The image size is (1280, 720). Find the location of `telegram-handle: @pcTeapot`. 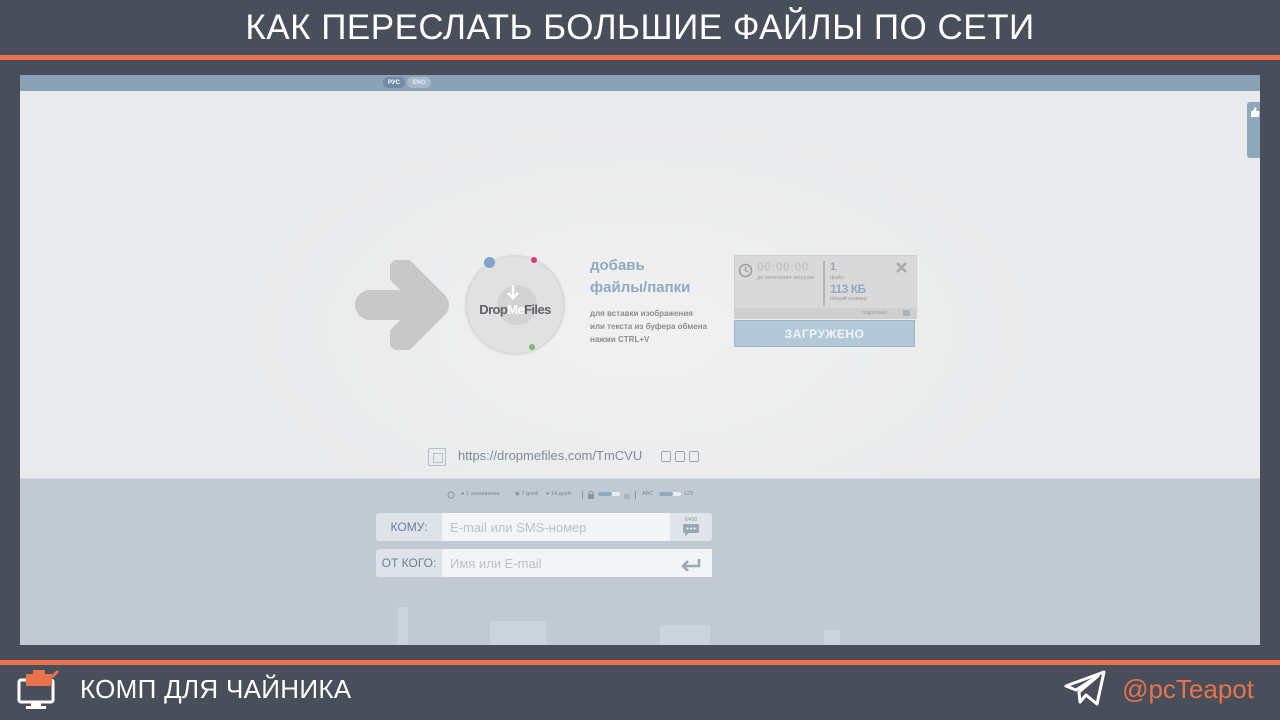

telegram-handle: @pcTeapot is located at coordinates (1188, 689).